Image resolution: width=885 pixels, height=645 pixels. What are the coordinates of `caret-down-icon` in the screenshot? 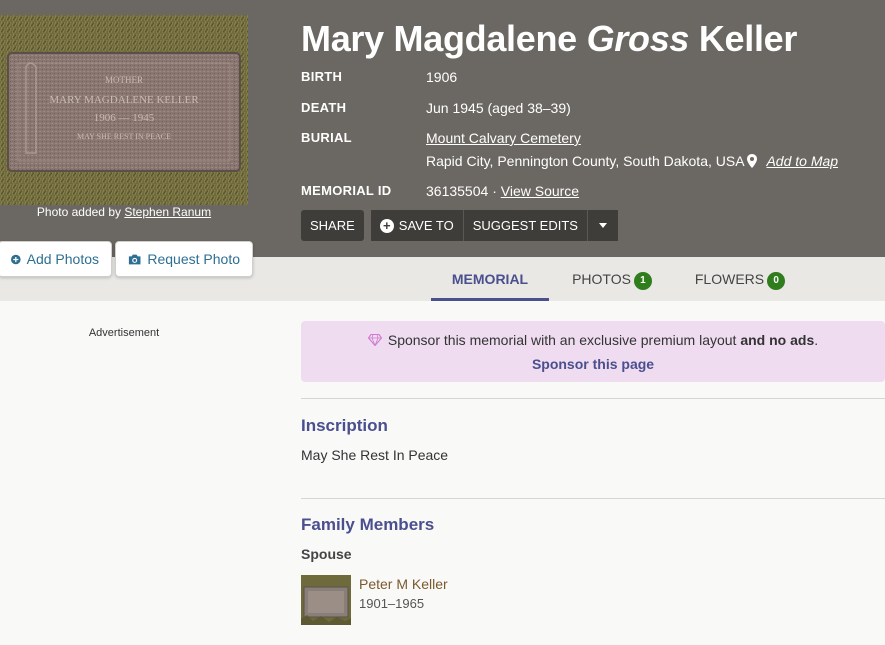 It's located at (602, 225).